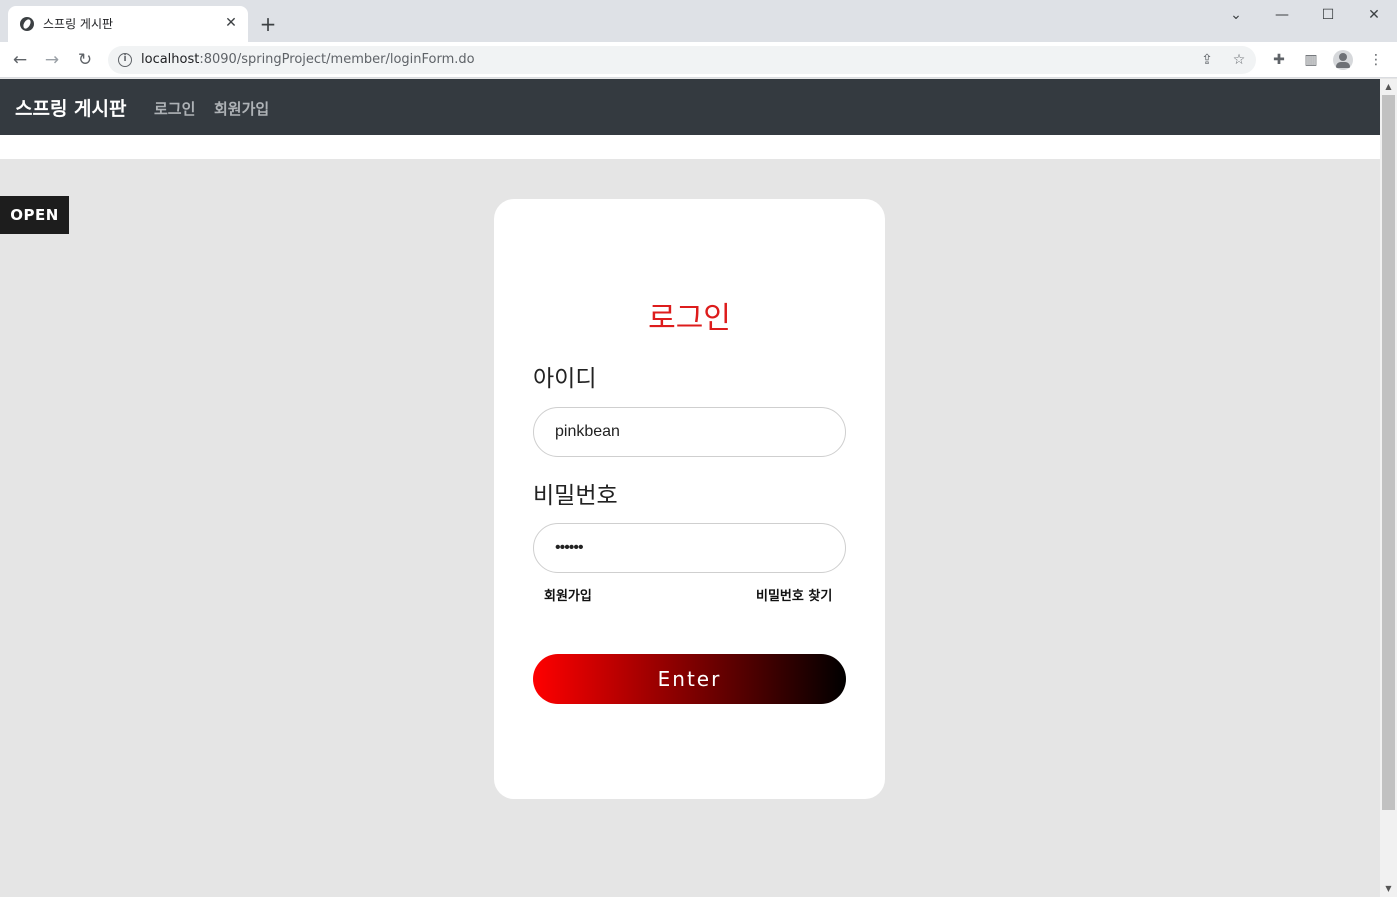 The image size is (1397, 897). Describe the element at coordinates (690, 107) in the screenshot. I see `site-navbar: 스프링 게시판 로그인 회원가입` at that location.